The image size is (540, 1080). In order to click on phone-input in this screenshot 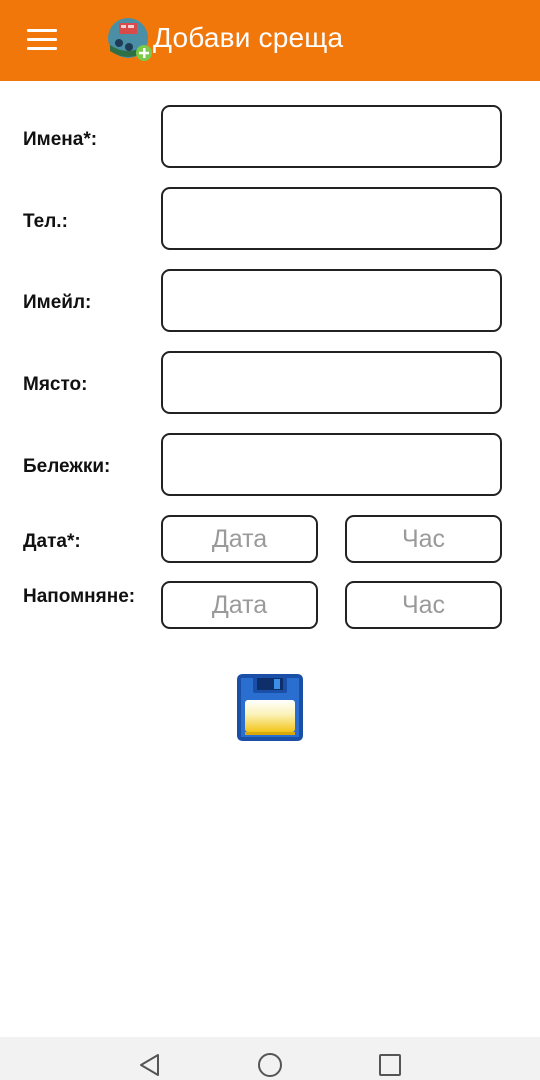, I will do `click(331, 218)`.